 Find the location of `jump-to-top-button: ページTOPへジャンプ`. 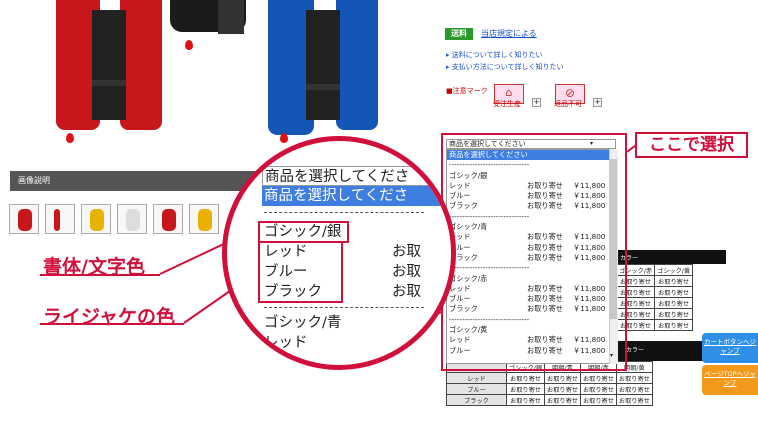

jump-to-top-button: ページTOPへジャンプ is located at coordinates (730, 380).